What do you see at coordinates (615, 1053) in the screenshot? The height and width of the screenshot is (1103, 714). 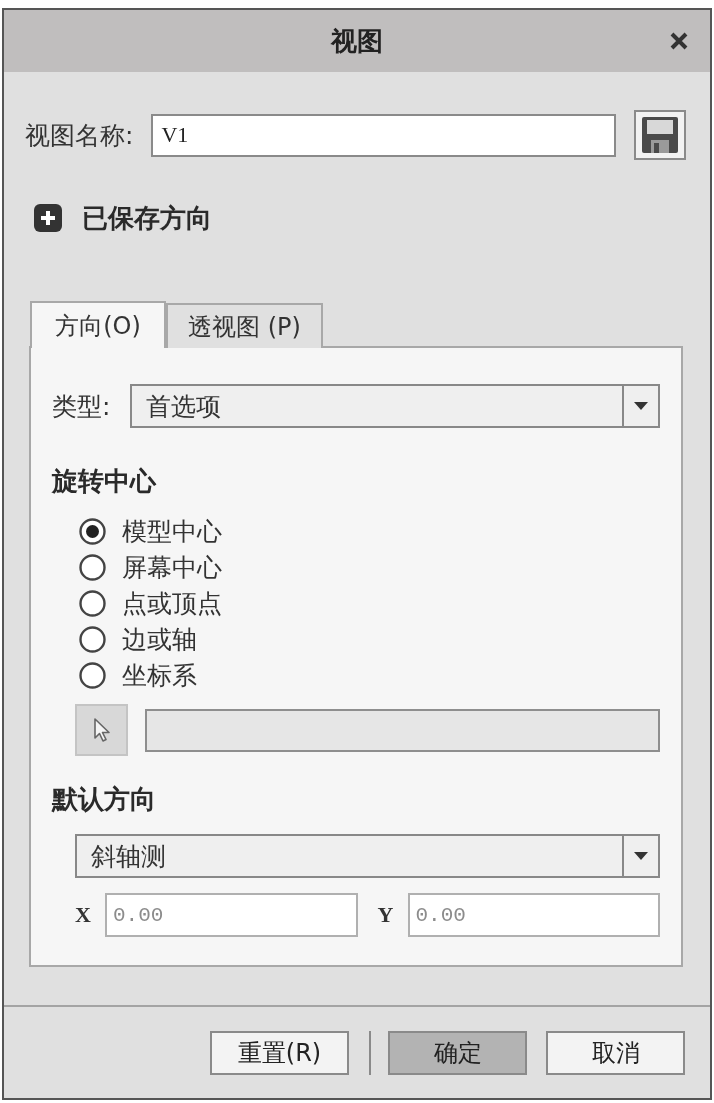 I see `cancel-button: 取消` at bounding box center [615, 1053].